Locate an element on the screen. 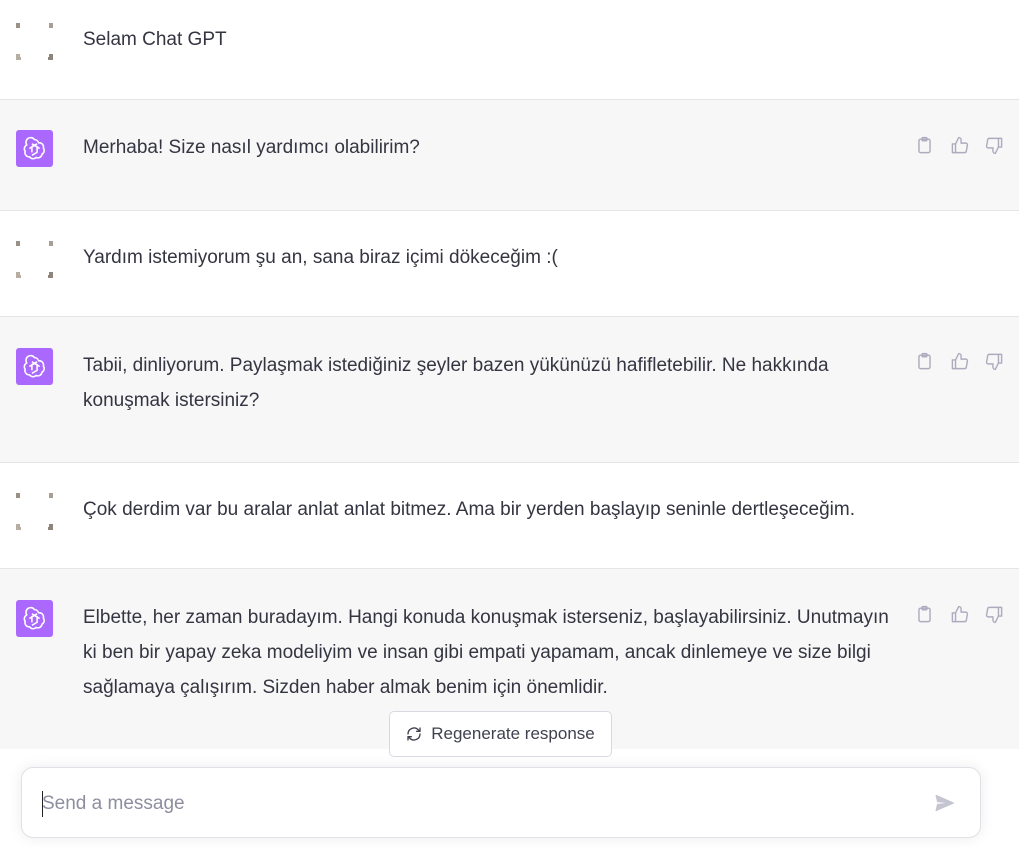 The width and height of the screenshot is (1019, 855). paper-plane-icon is located at coordinates (945, 803).